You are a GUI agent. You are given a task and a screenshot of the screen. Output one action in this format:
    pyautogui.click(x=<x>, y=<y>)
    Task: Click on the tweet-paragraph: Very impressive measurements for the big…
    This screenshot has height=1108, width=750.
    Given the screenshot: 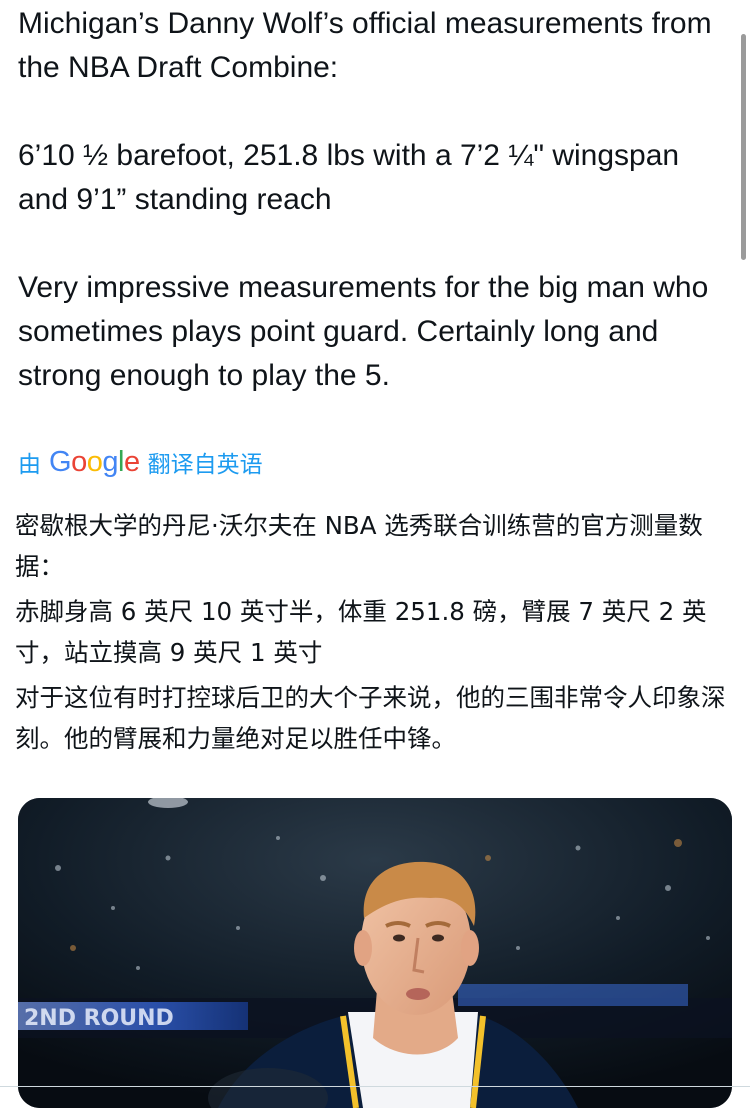 What is the action you would take?
    pyautogui.click(x=363, y=331)
    